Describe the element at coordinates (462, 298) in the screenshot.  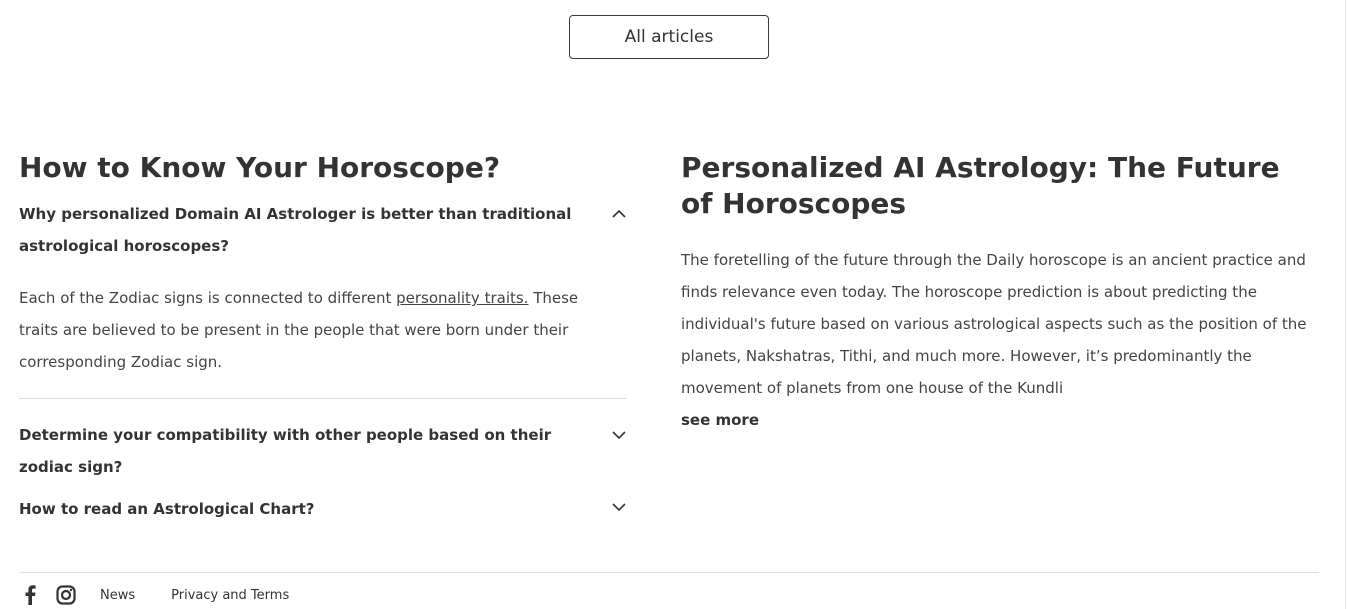
I see `personality-traits-link: personality traits.` at that location.